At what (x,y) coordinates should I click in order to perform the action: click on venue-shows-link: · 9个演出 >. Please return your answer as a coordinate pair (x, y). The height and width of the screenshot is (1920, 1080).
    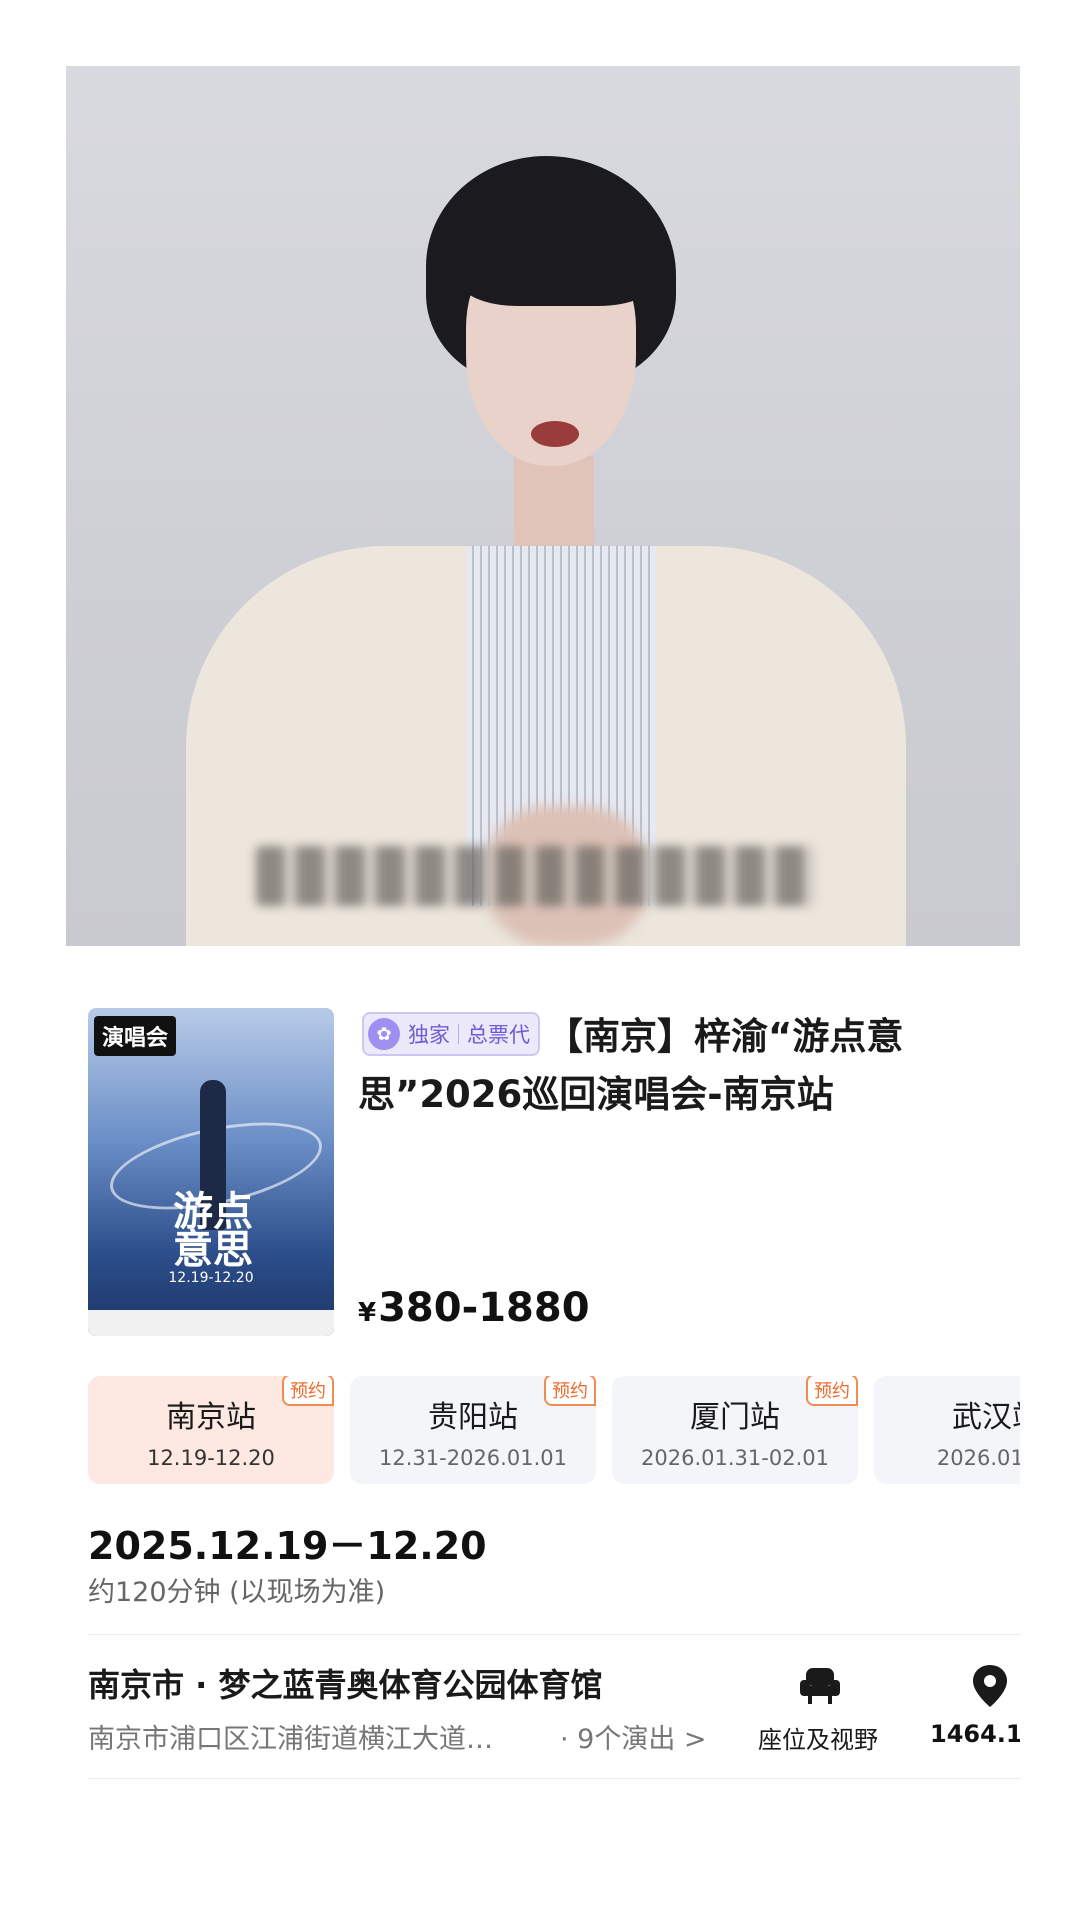
    Looking at the image, I should click on (633, 1736).